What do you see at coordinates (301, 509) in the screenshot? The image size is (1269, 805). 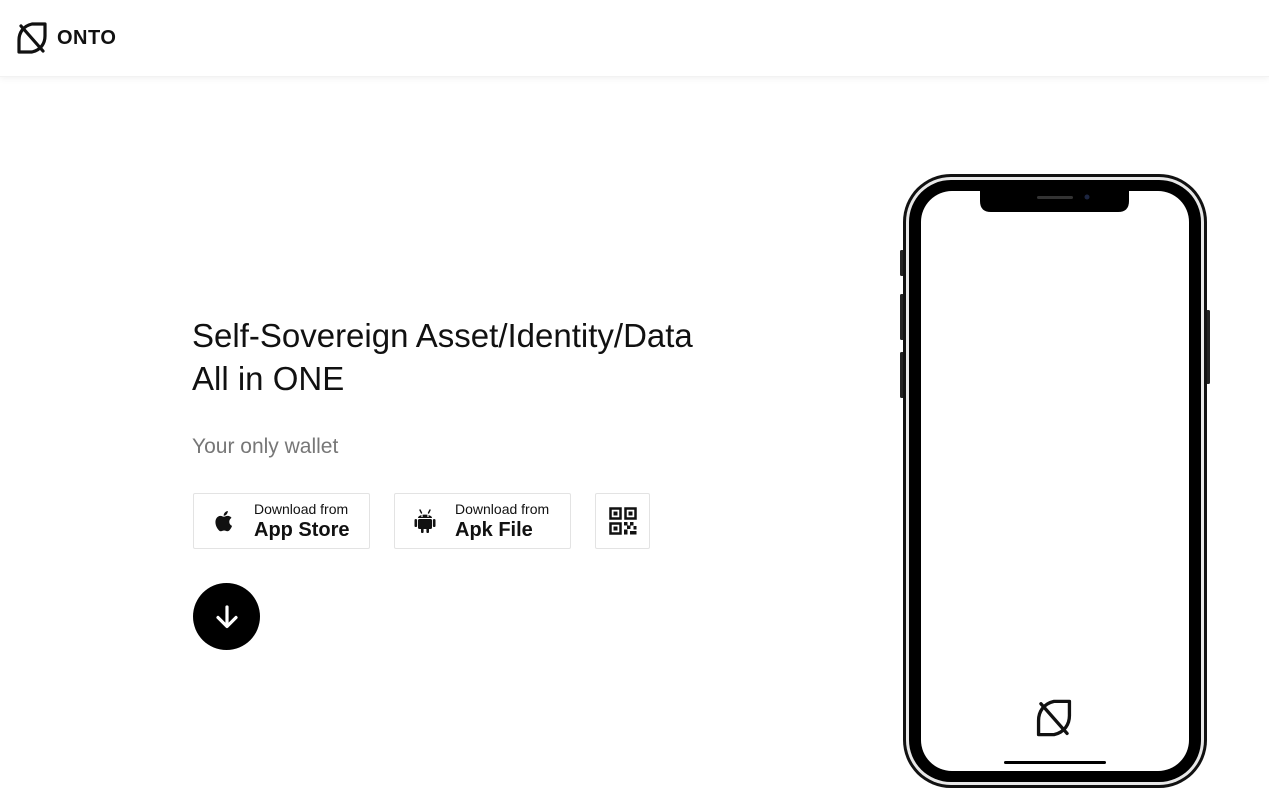 I see `app-store-small-label: Download from` at bounding box center [301, 509].